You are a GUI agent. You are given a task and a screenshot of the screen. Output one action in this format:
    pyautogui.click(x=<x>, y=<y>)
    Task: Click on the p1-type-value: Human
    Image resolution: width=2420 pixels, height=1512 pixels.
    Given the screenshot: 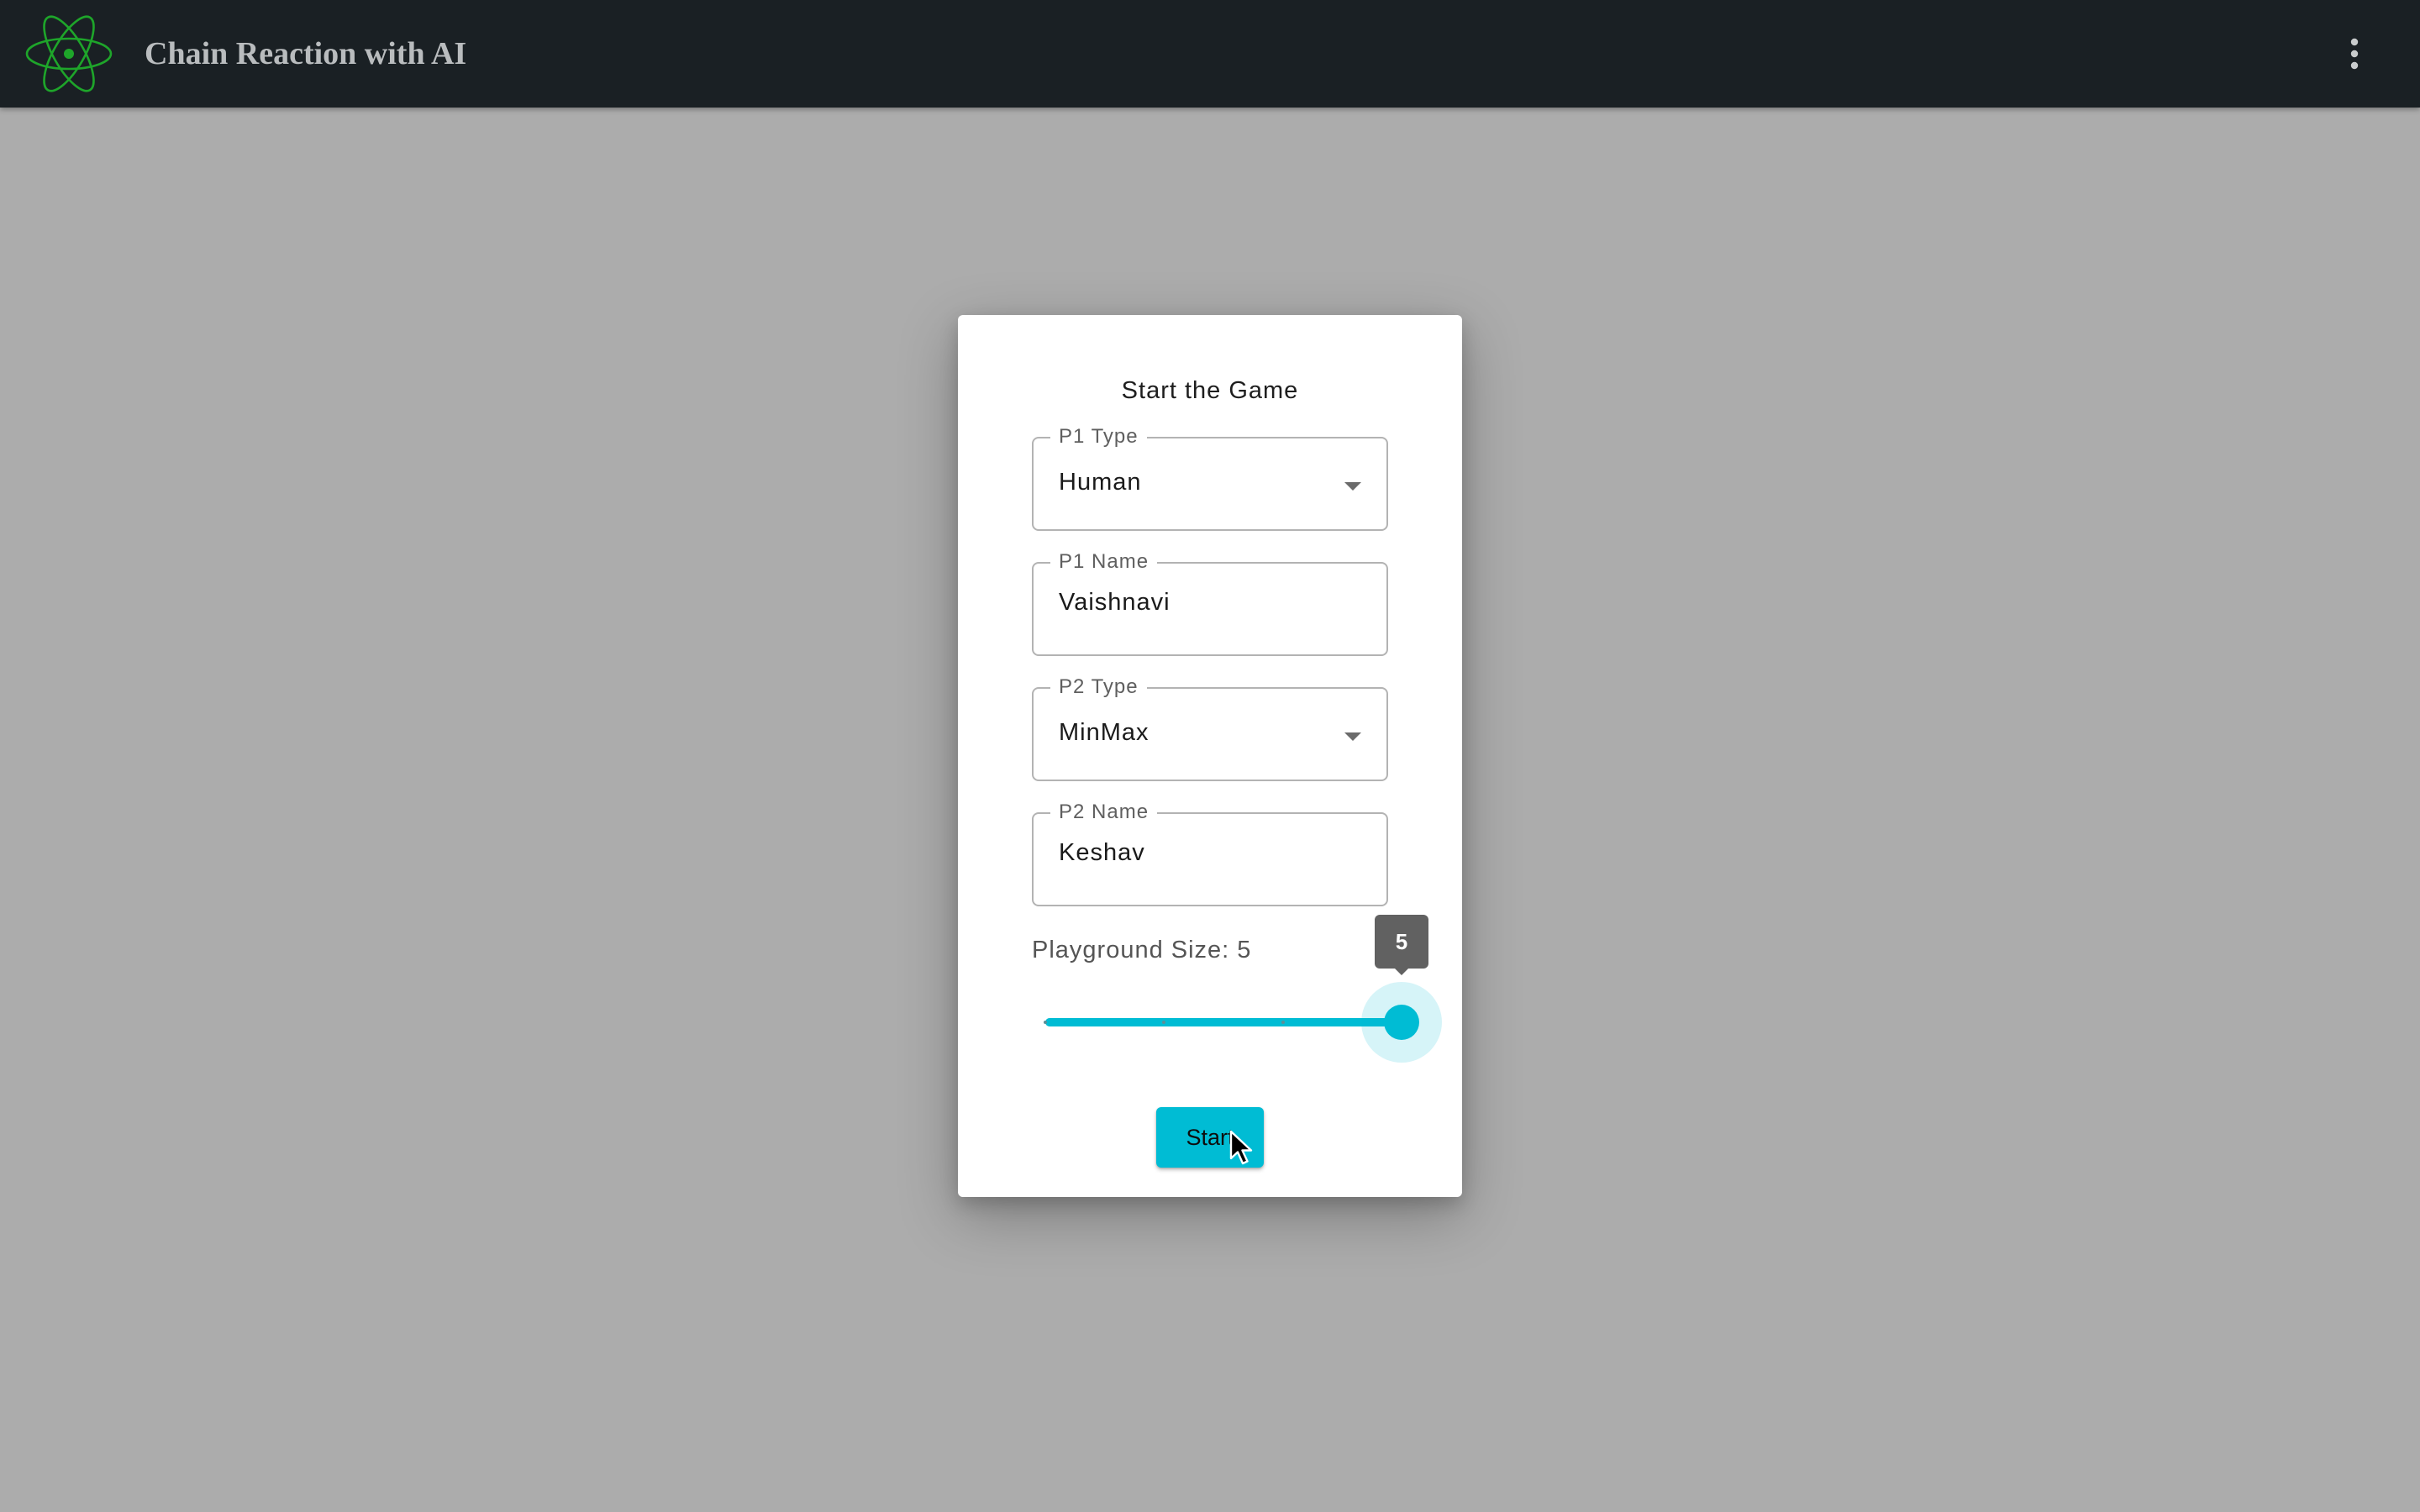 What is the action you would take?
    pyautogui.click(x=1101, y=482)
    